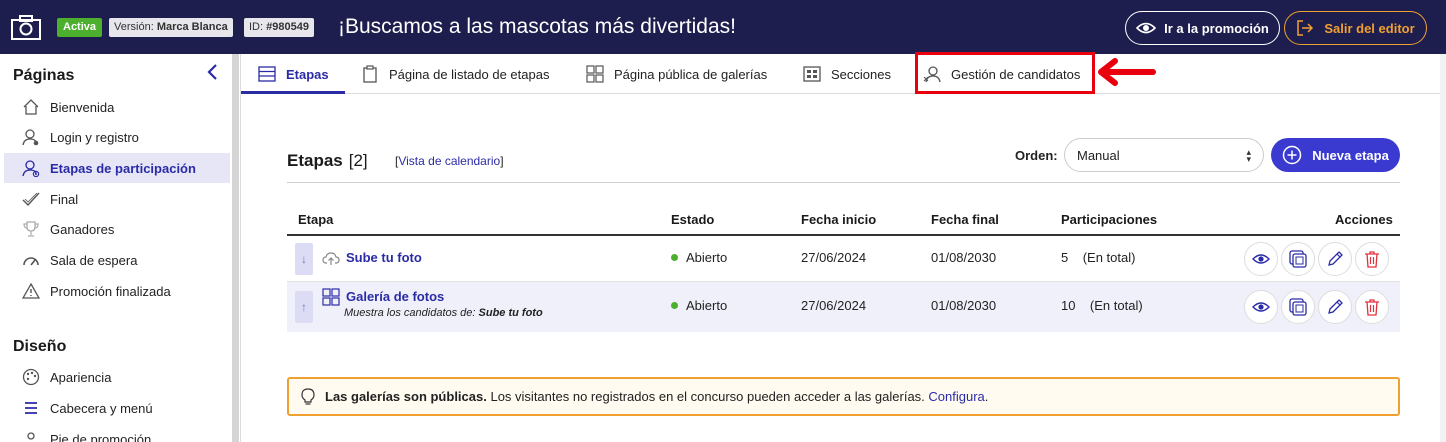 This screenshot has width=1446, height=442. Describe the element at coordinates (1369, 28) in the screenshot. I see `exit-editor-label: Salir del editor` at that location.